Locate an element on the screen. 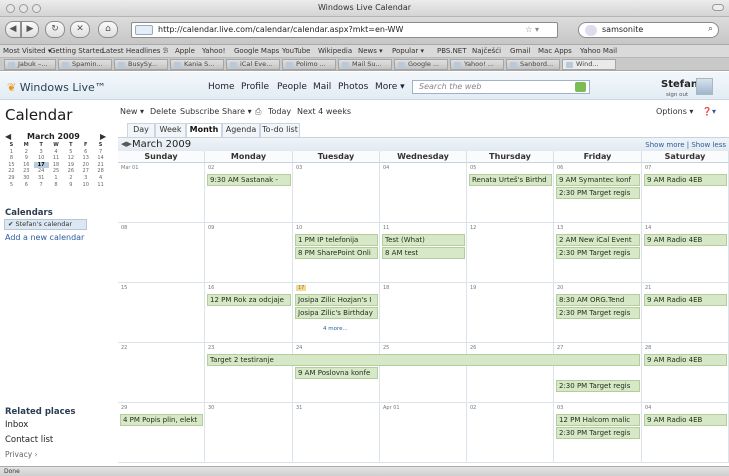 This screenshot has height=476, width=729. calendar-event: 12 PM Halcom malic is located at coordinates (598, 420).